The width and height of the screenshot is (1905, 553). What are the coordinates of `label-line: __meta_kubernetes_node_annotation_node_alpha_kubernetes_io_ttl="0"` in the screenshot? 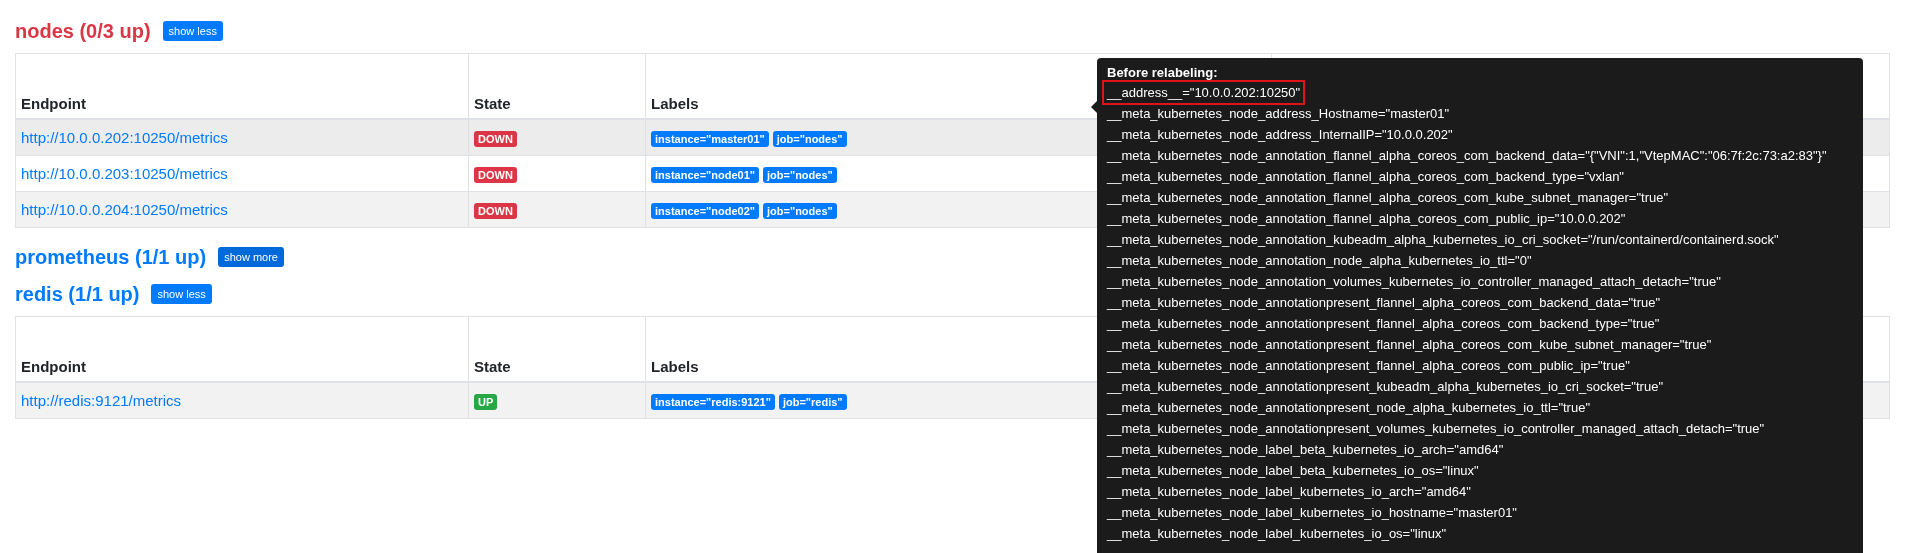 It's located at (1319, 261).